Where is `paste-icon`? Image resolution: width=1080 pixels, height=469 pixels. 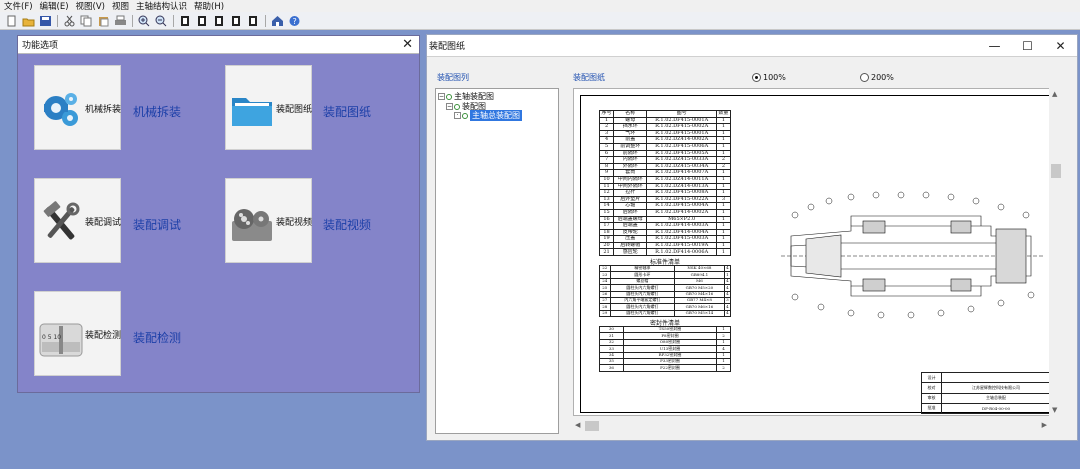
paste-icon is located at coordinates (103, 21).